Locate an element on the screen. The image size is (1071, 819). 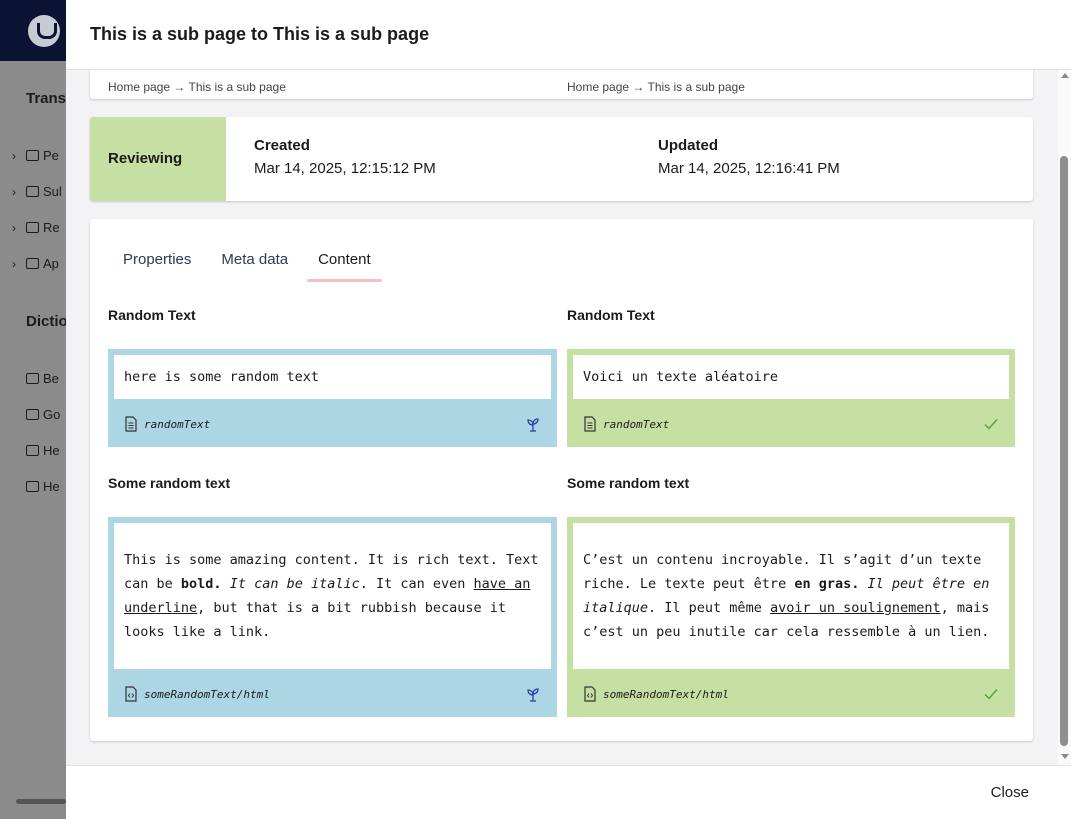
modal-footer: Close is located at coordinates (568, 792).